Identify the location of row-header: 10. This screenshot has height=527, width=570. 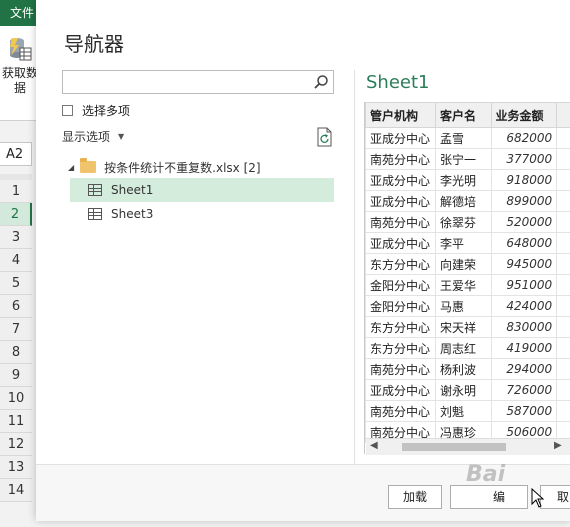
(16, 398).